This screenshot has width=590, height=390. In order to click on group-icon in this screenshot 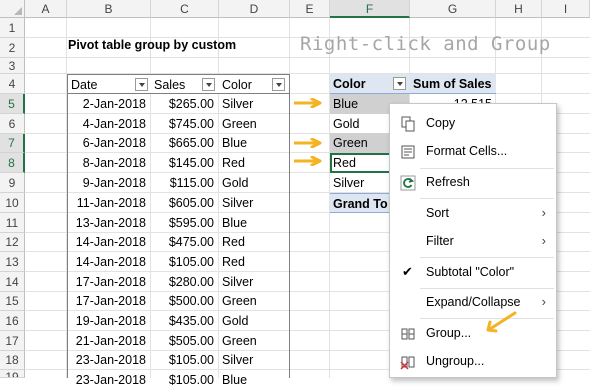, I will do `click(408, 334)`.